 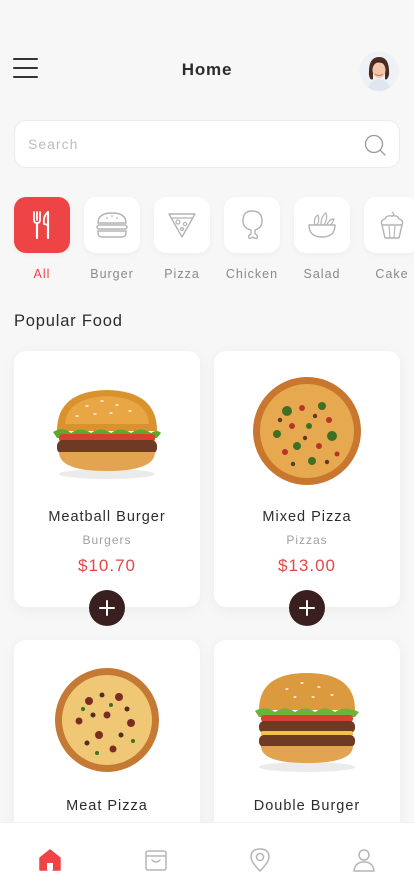 What do you see at coordinates (252, 225) in the screenshot?
I see `chicken-leg-icon` at bounding box center [252, 225].